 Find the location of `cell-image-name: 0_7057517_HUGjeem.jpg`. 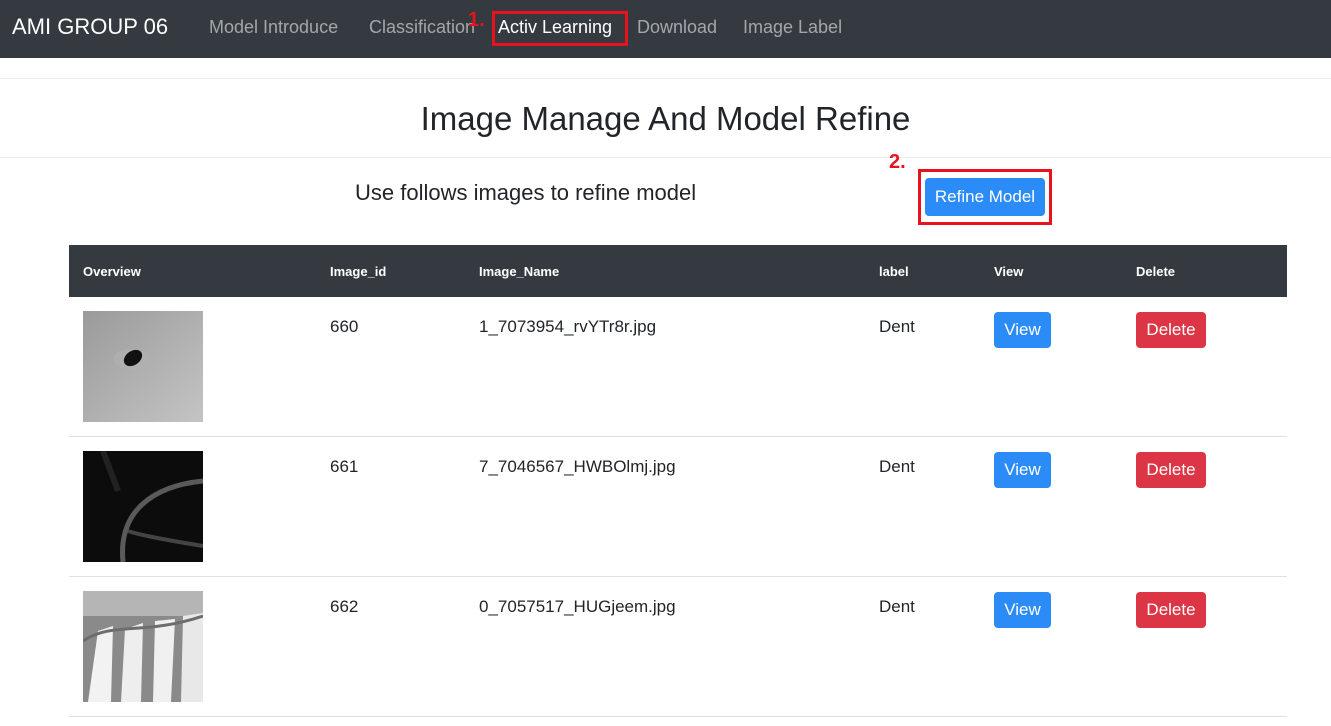

cell-image-name: 0_7057517_HUGjeem.jpg is located at coordinates (577, 606).